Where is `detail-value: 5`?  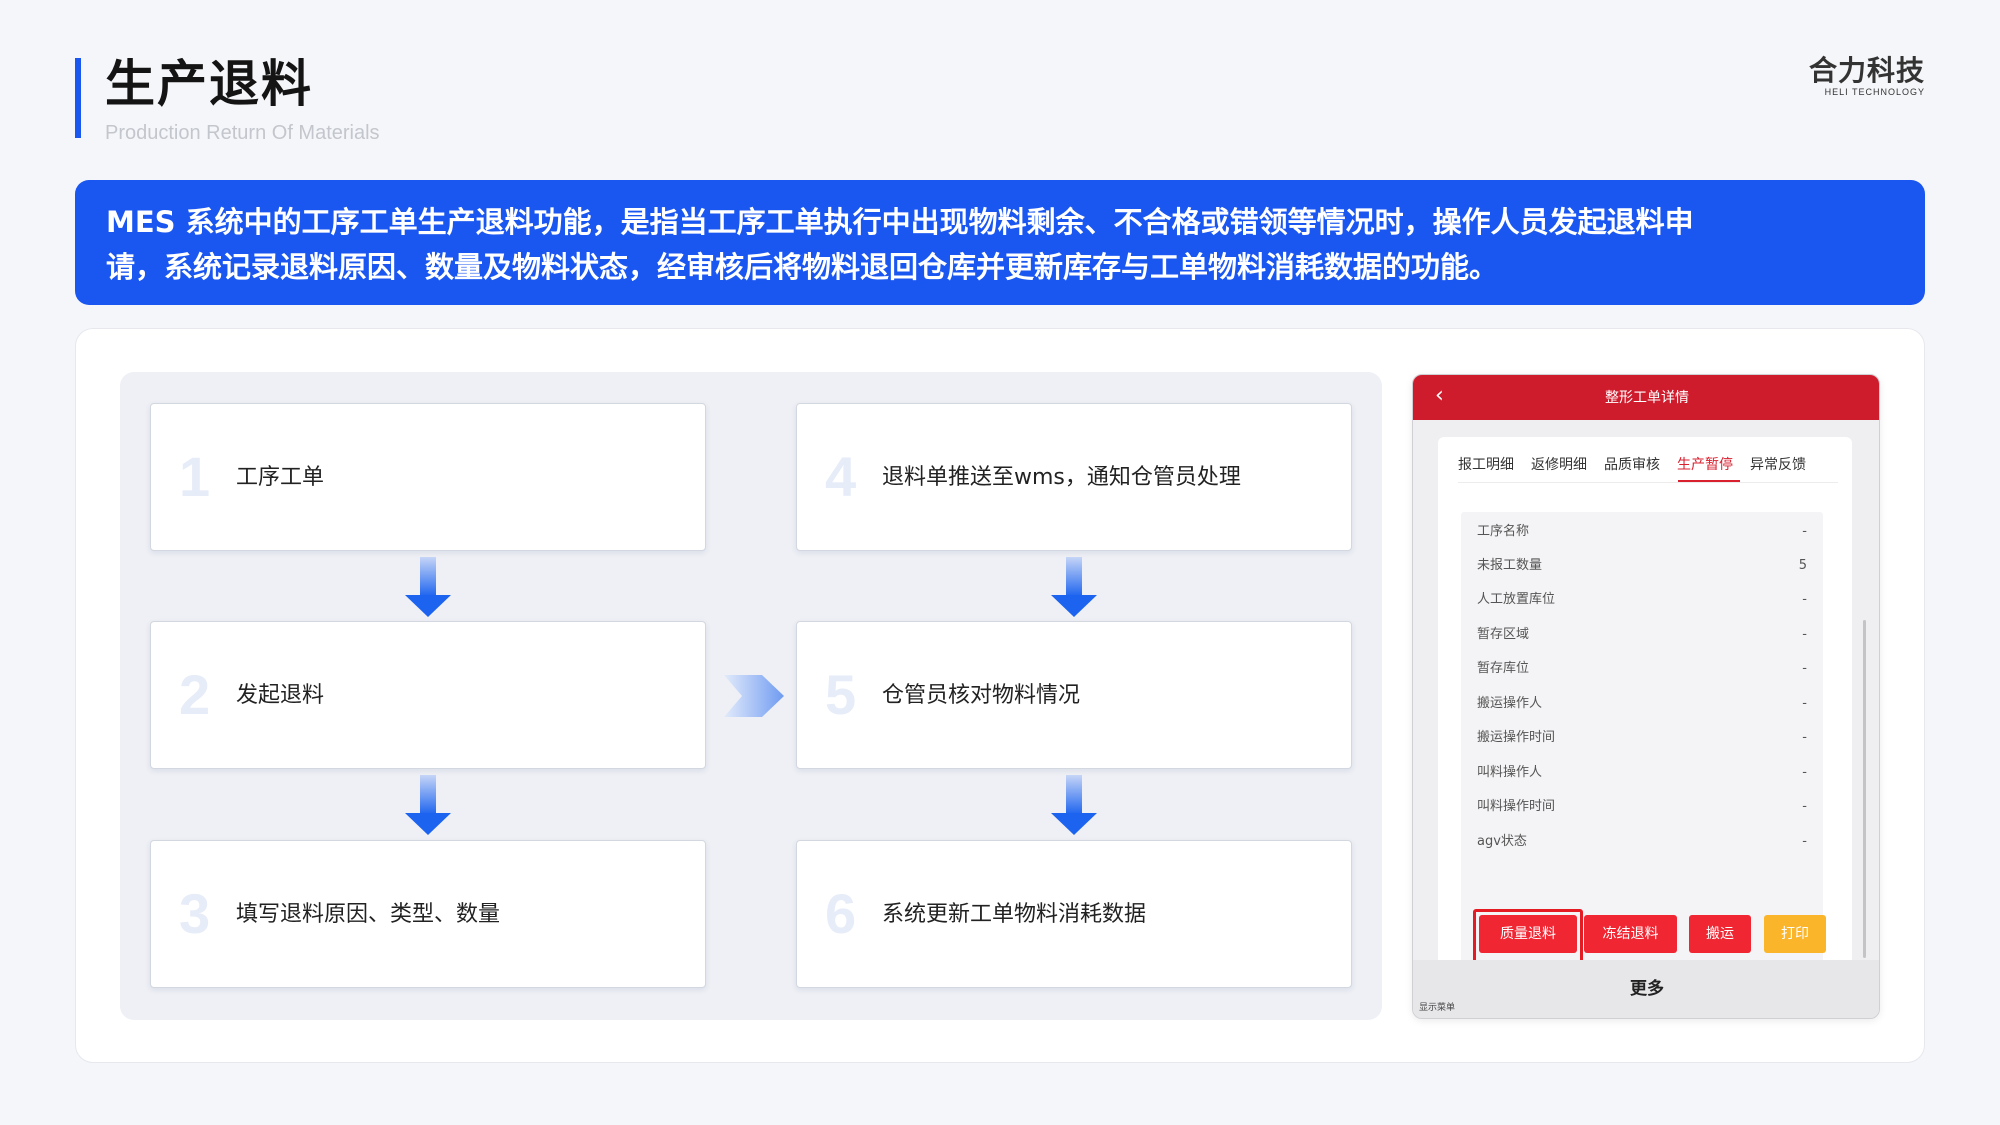
detail-value: 5 is located at coordinates (1802, 565).